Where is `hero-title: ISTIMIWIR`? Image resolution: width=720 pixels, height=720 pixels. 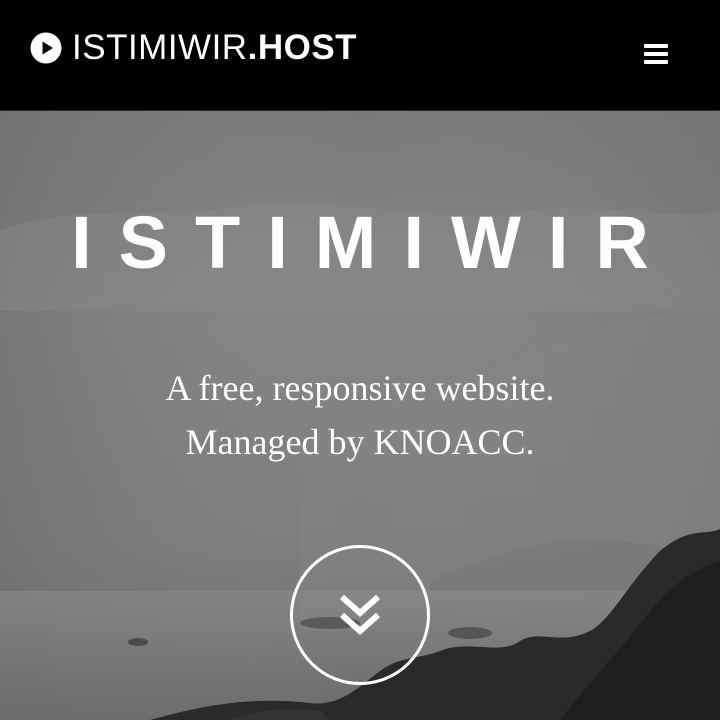
hero-title: ISTIMIWIR is located at coordinates (373, 242).